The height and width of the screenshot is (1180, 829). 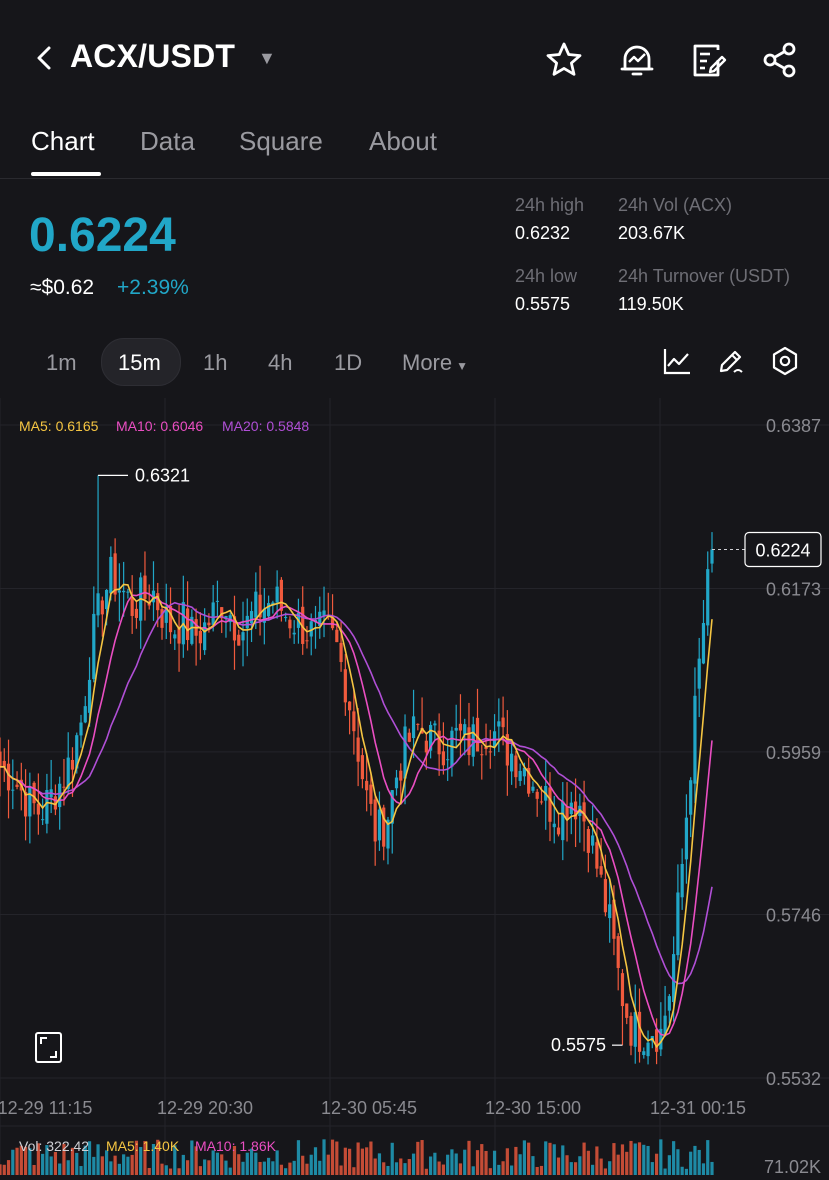 What do you see at coordinates (63, 141) in the screenshot?
I see `tab-chart: Chart` at bounding box center [63, 141].